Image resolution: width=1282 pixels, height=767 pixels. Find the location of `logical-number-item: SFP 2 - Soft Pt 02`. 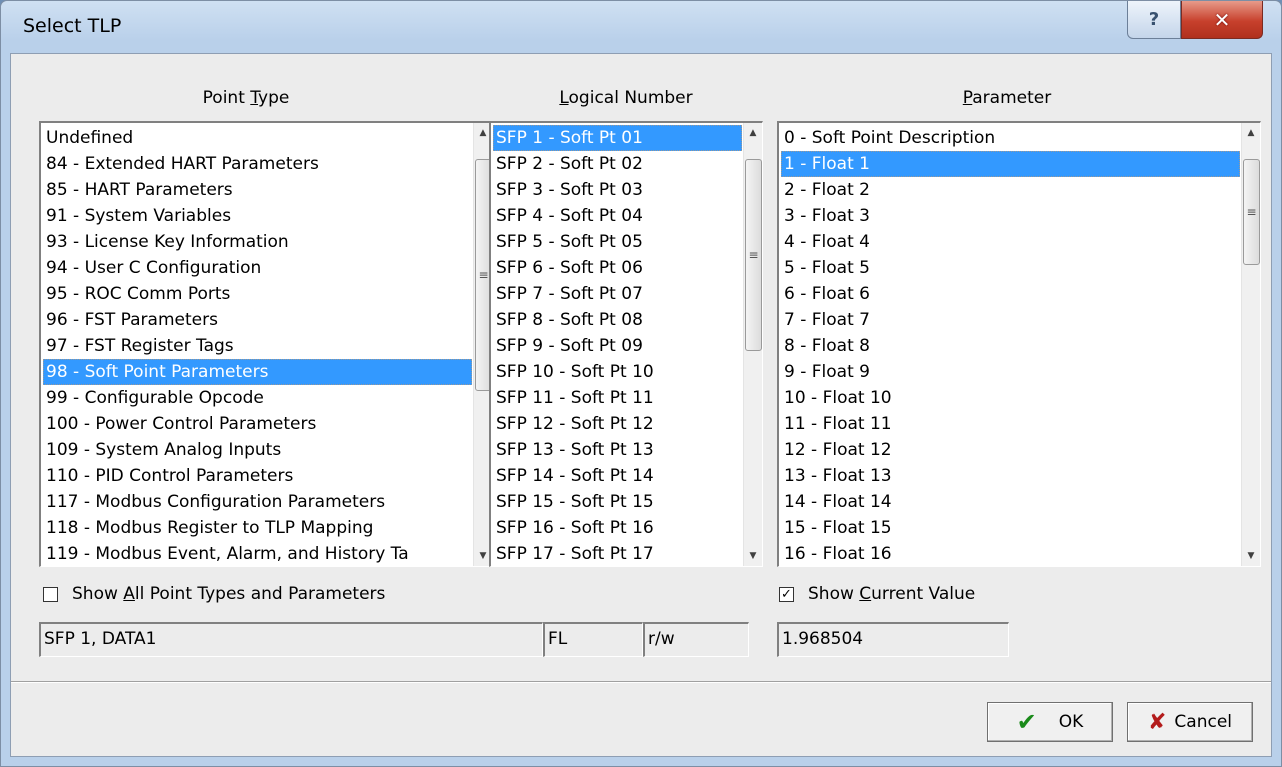

logical-number-item: SFP 2 - Soft Pt 02 is located at coordinates (617, 164).